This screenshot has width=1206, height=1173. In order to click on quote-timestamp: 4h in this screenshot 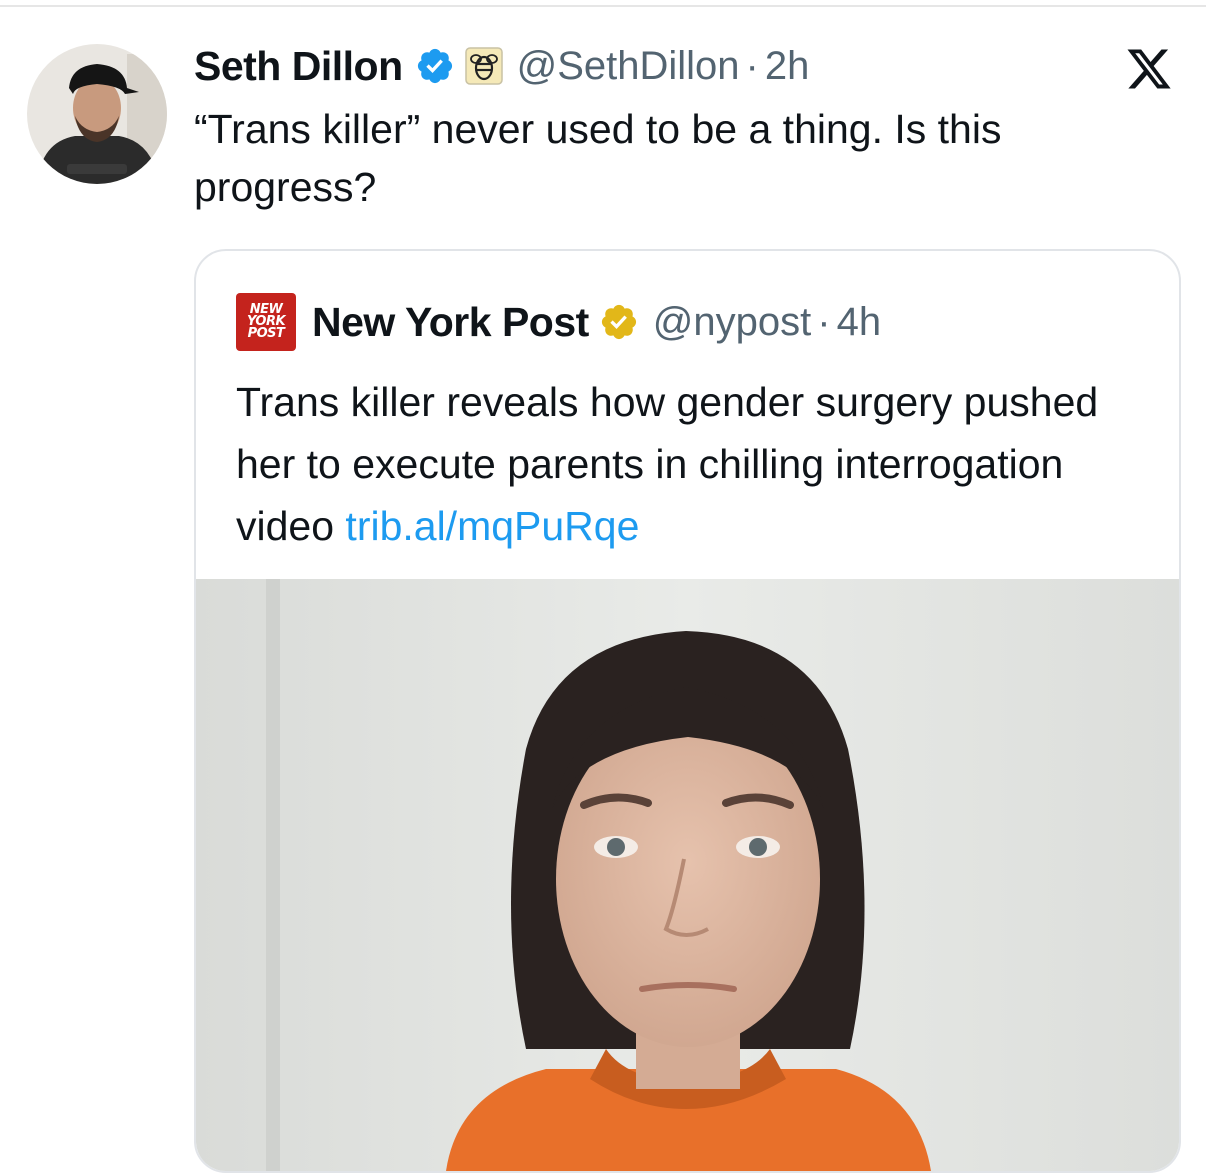, I will do `click(859, 322)`.